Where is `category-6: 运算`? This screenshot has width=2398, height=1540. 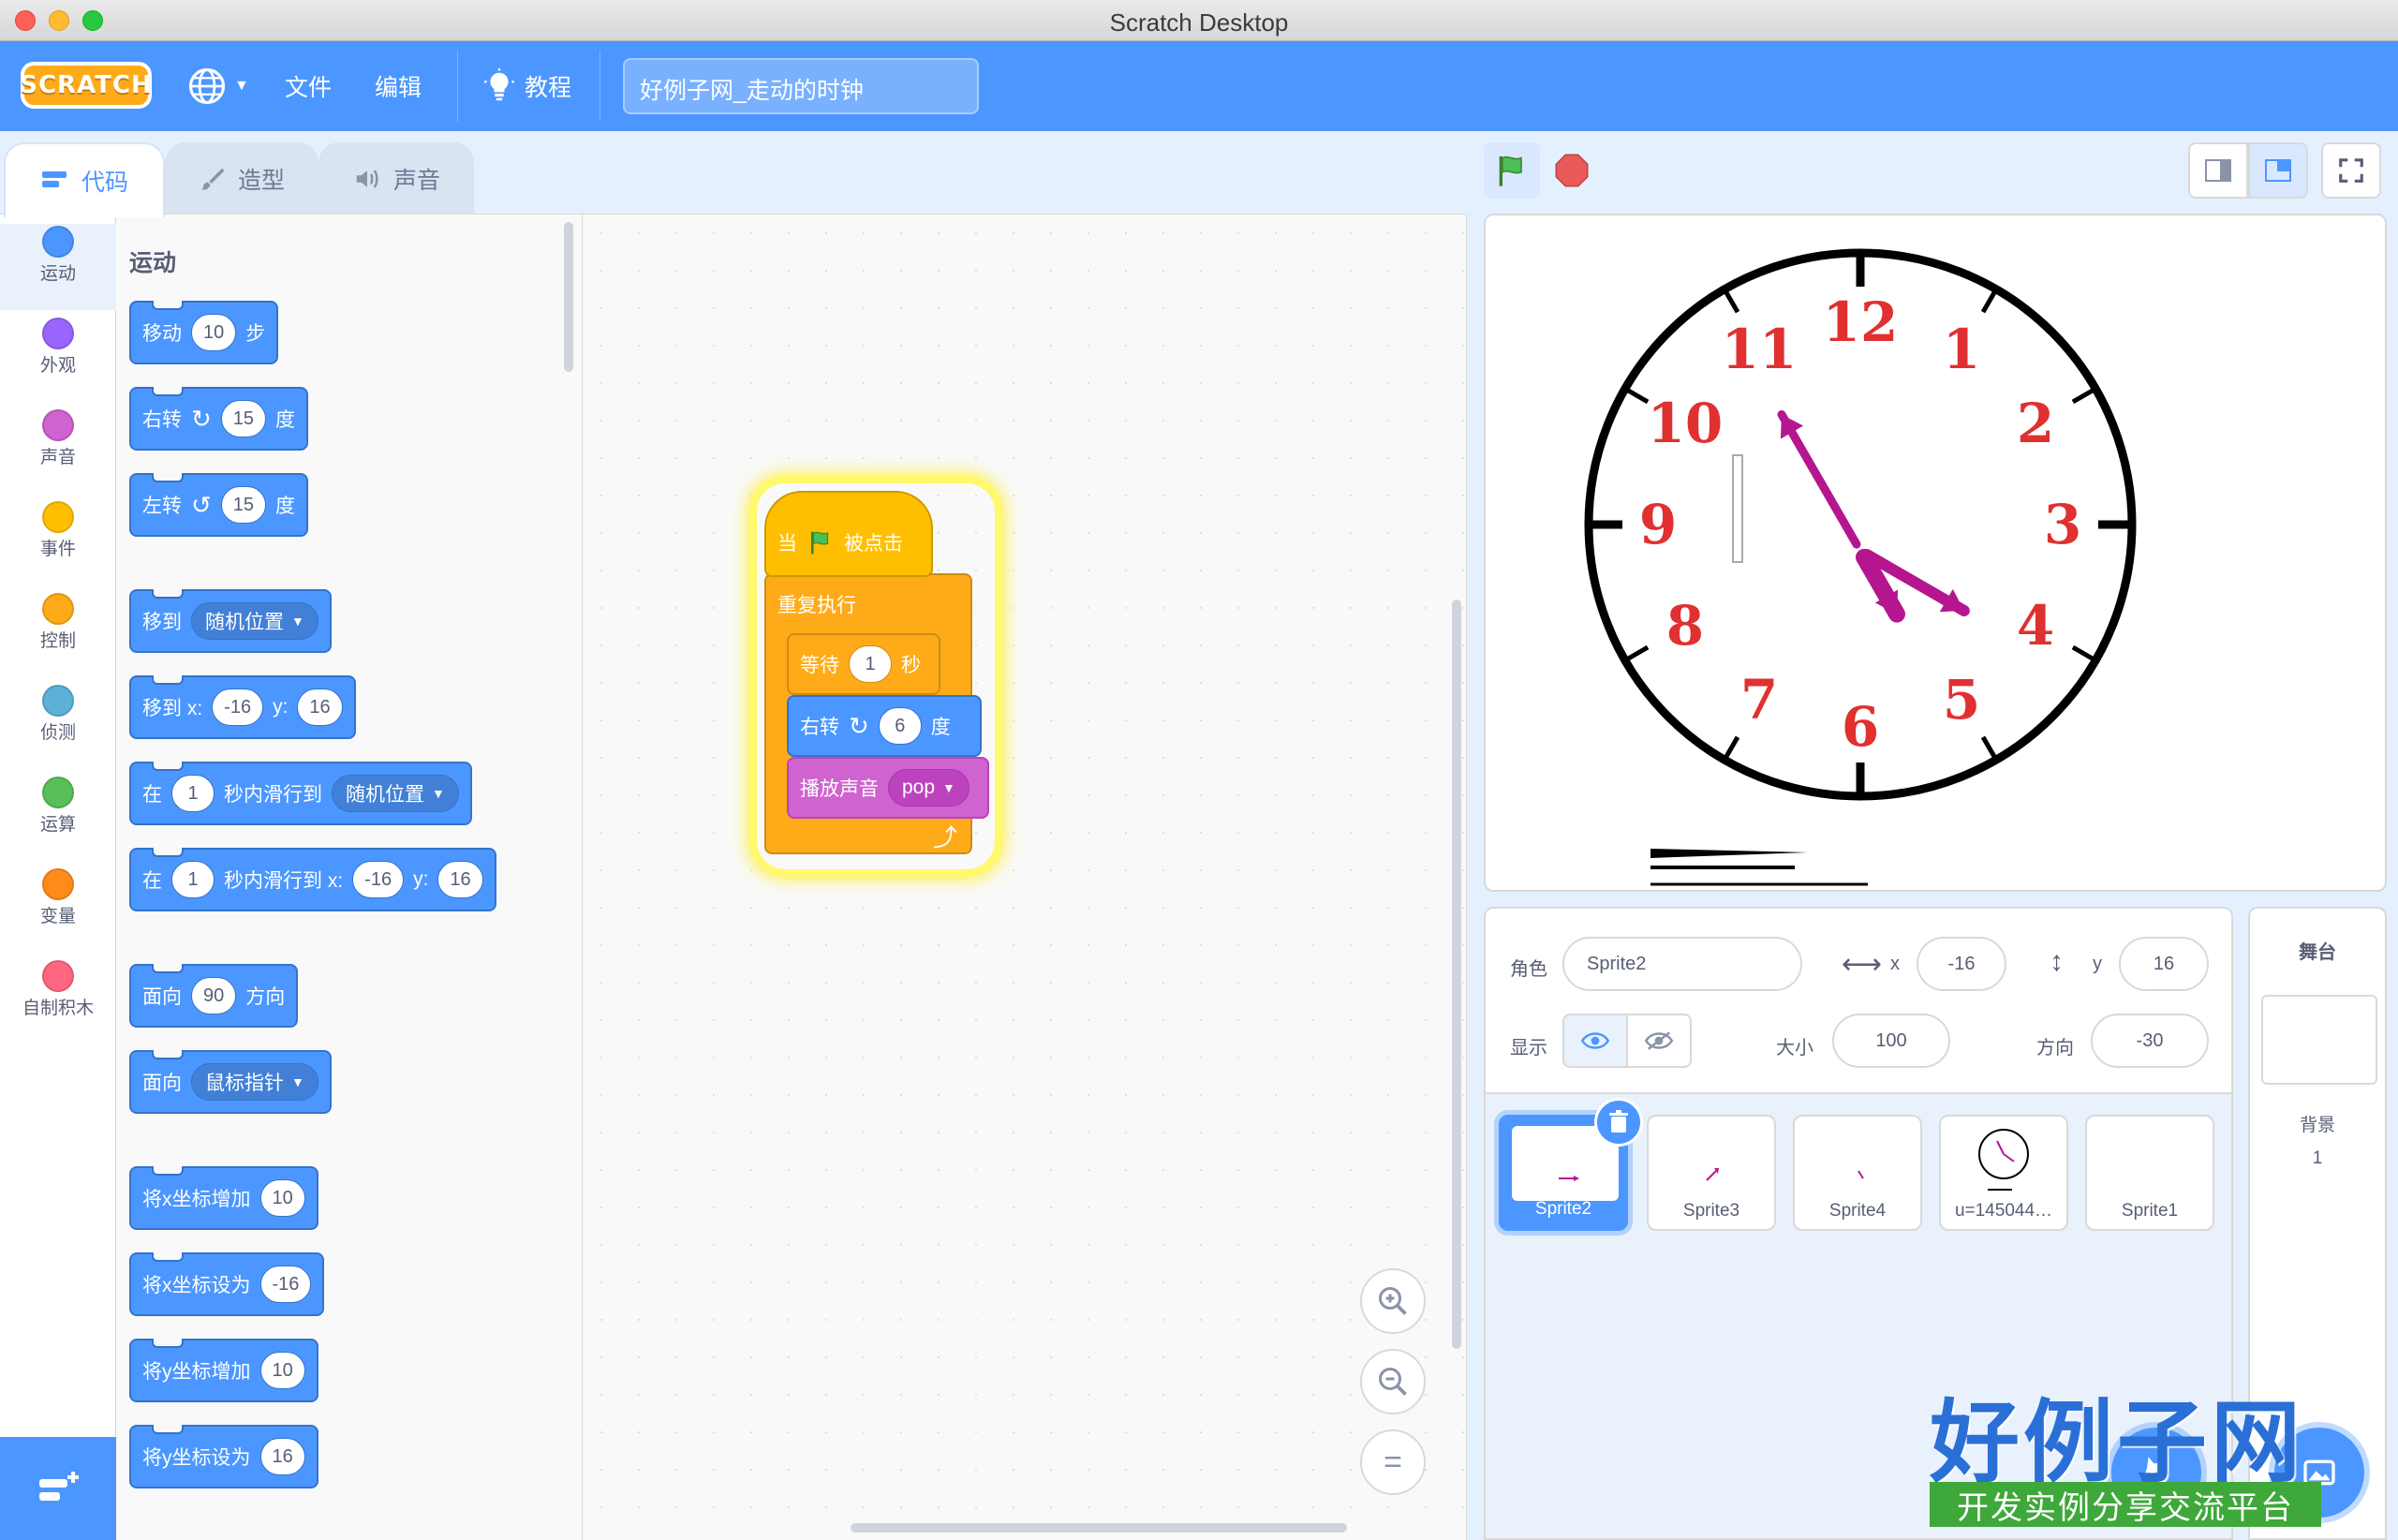
category-6: 运算 is located at coordinates (58, 818).